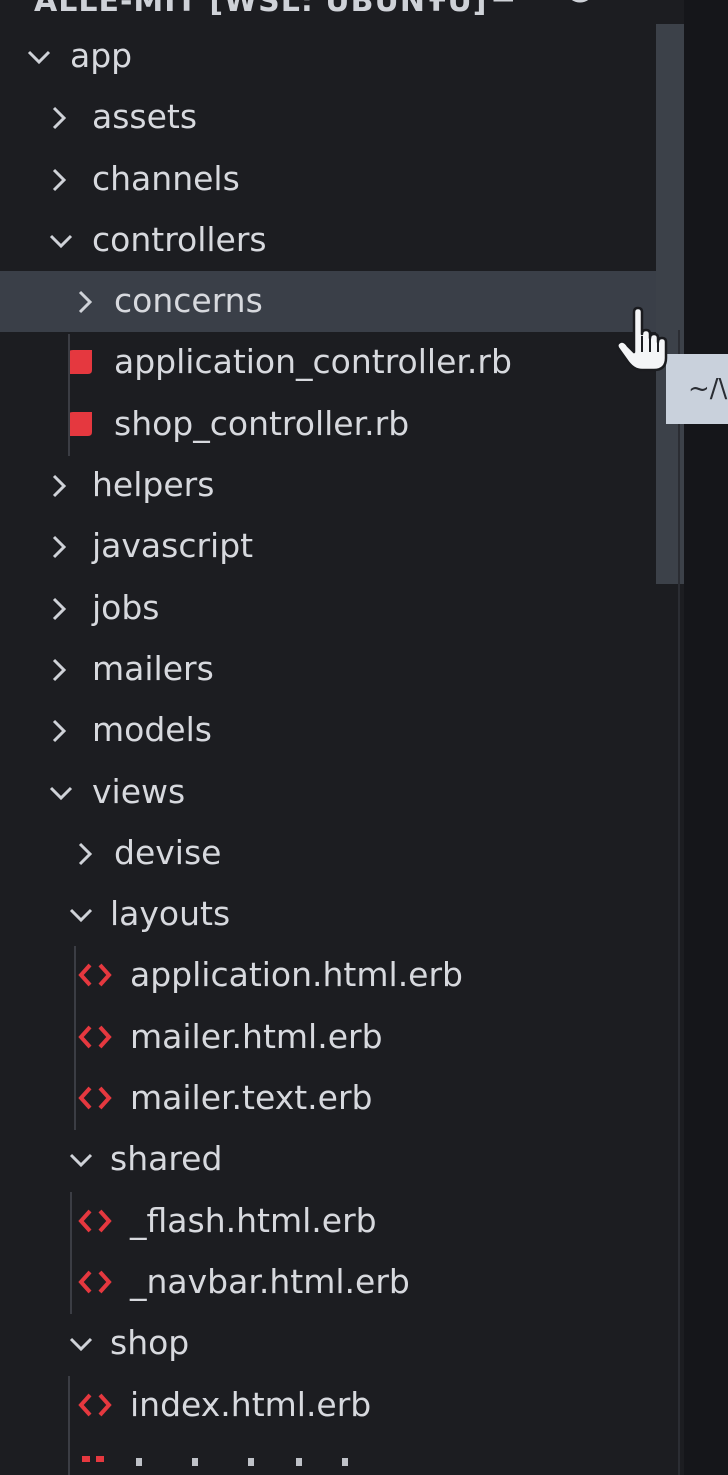 The image size is (728, 1475). I want to click on file-row-application-html-erb: application.html.erb, so click(330, 975).